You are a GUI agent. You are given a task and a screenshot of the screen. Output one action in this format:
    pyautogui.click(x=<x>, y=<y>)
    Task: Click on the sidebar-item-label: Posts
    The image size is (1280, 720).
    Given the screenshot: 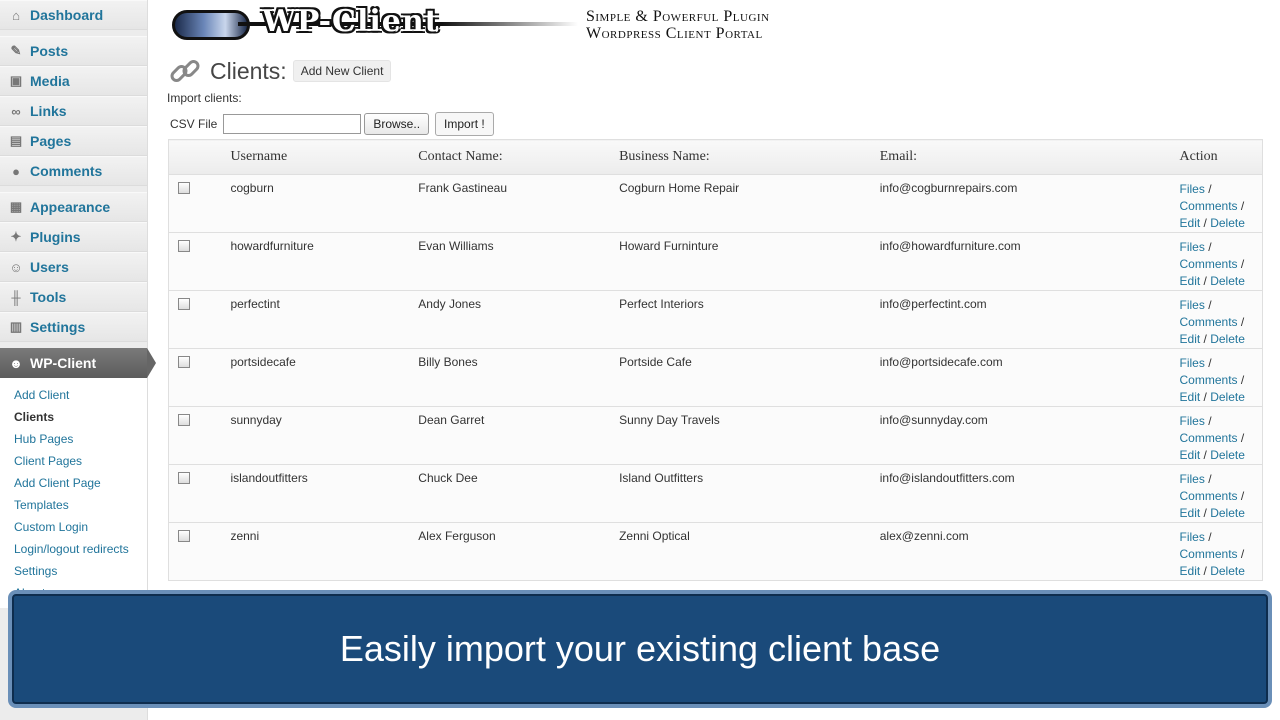 What is the action you would take?
    pyautogui.click(x=49, y=51)
    